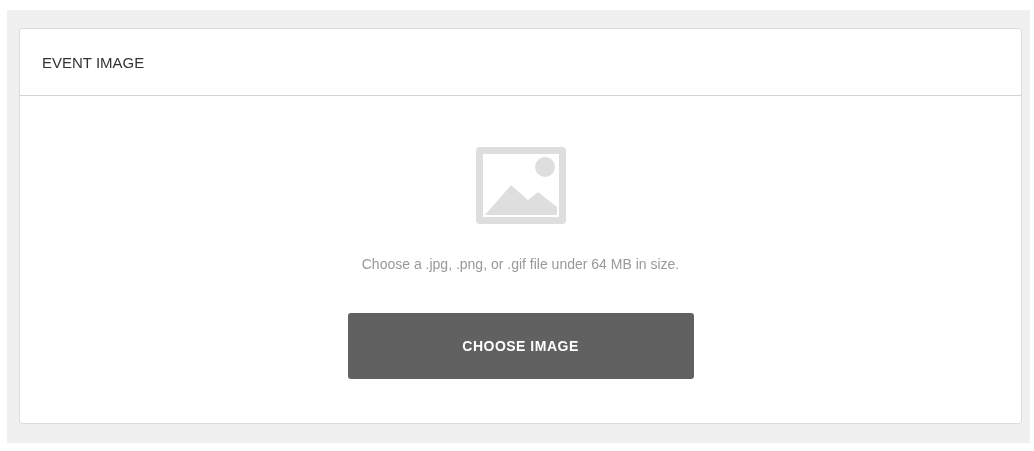 The width and height of the screenshot is (1034, 451). I want to click on panel-title: EVENT IMAGE, so click(93, 62).